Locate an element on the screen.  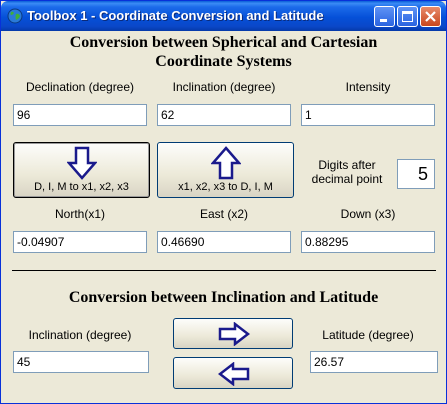
declination-label: Declination (degree) is located at coordinates (80, 87).